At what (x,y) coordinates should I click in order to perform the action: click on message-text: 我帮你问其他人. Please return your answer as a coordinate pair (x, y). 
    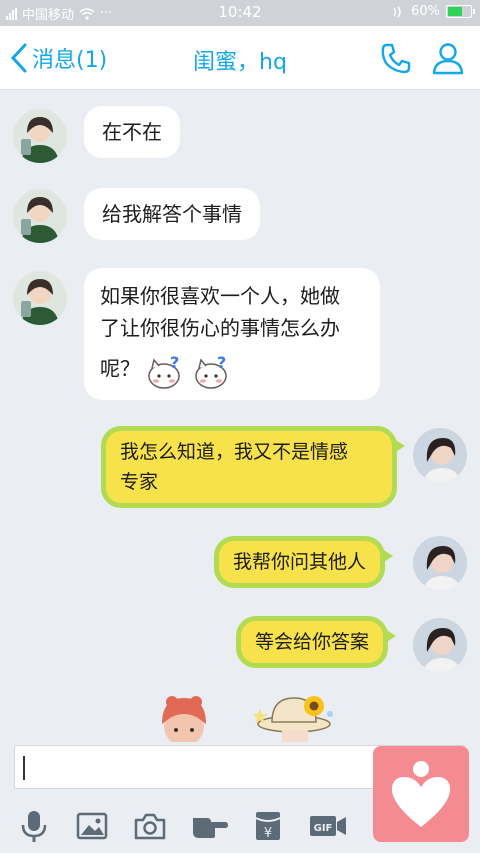
    Looking at the image, I should click on (300, 562).